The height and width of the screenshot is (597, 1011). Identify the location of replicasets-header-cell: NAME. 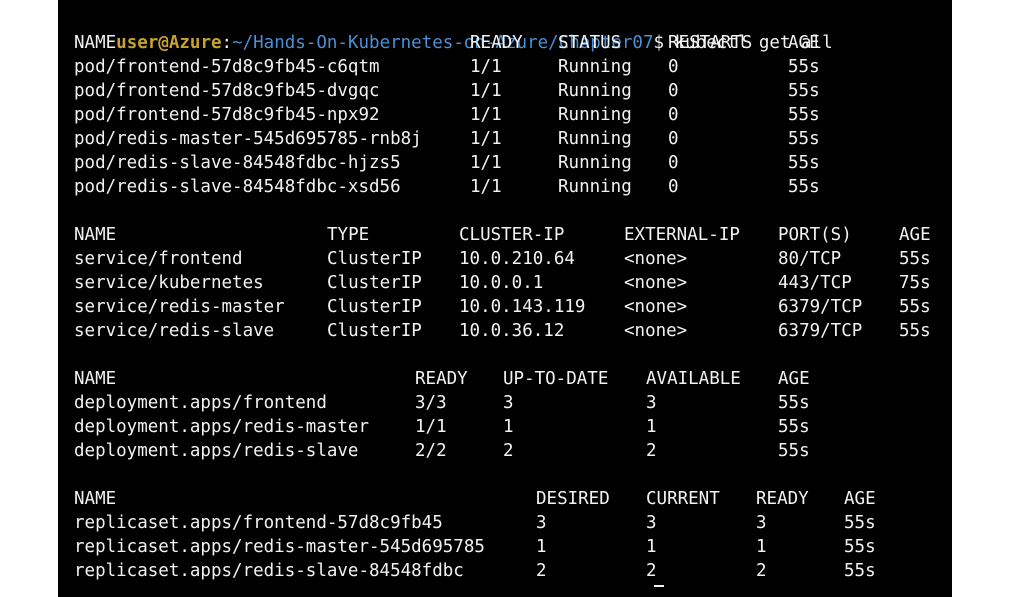
(95, 499).